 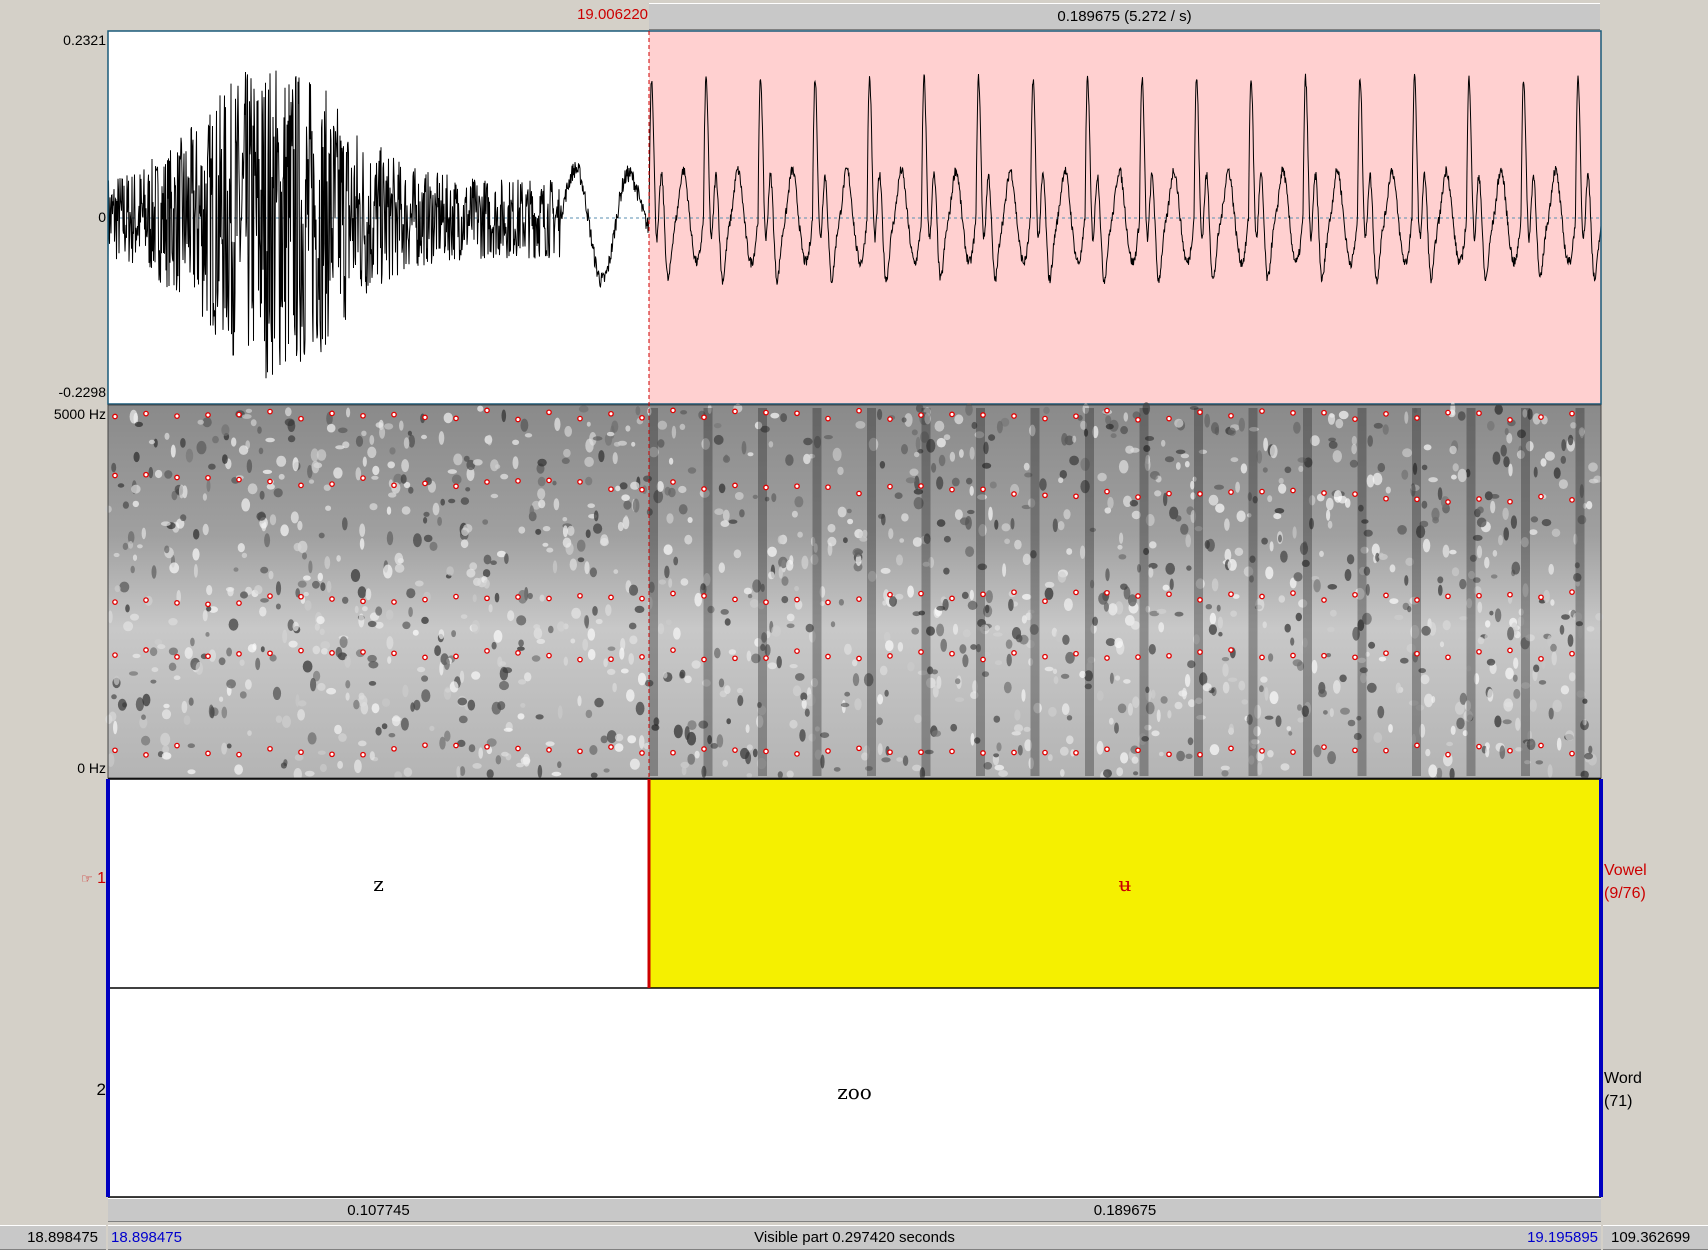 I want to click on tier2-name: Word, so click(x=1623, y=1078).